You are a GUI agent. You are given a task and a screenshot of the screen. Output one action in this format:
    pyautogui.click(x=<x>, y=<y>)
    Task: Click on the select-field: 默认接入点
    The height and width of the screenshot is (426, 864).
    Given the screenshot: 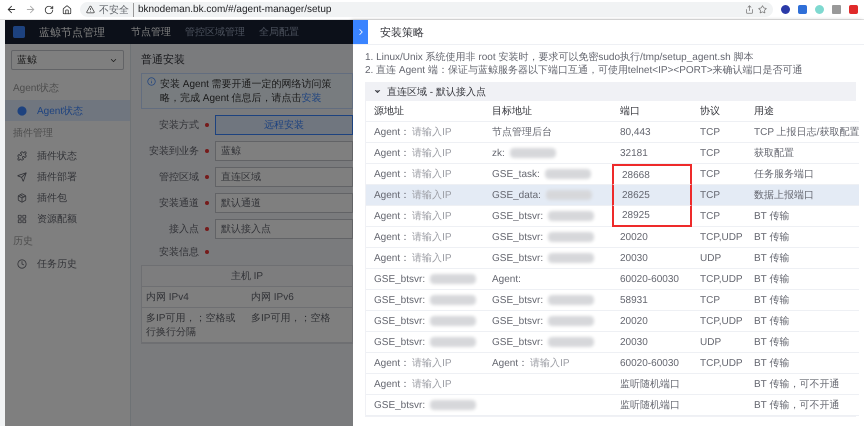 What is the action you would take?
    pyautogui.click(x=284, y=229)
    